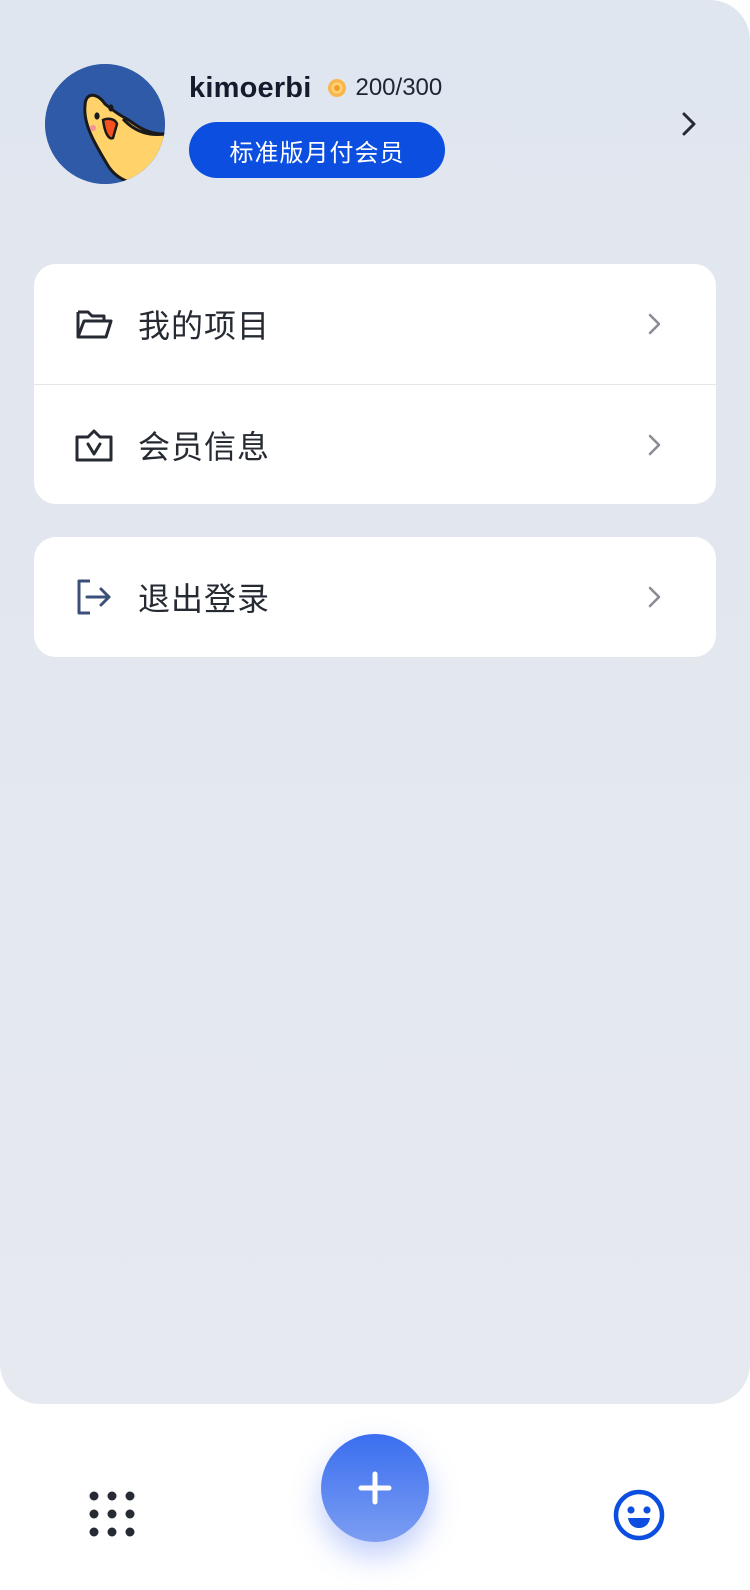 The height and width of the screenshot is (1590, 750). Describe the element at coordinates (94, 324) in the screenshot. I see `folder-icon` at that location.